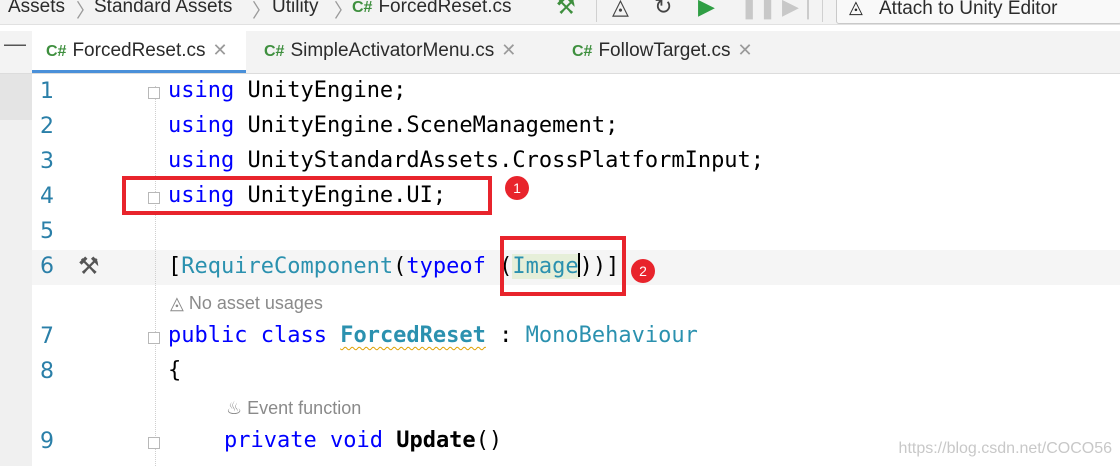 This screenshot has height=466, width=1120. I want to click on punct-token: [, so click(175, 266).